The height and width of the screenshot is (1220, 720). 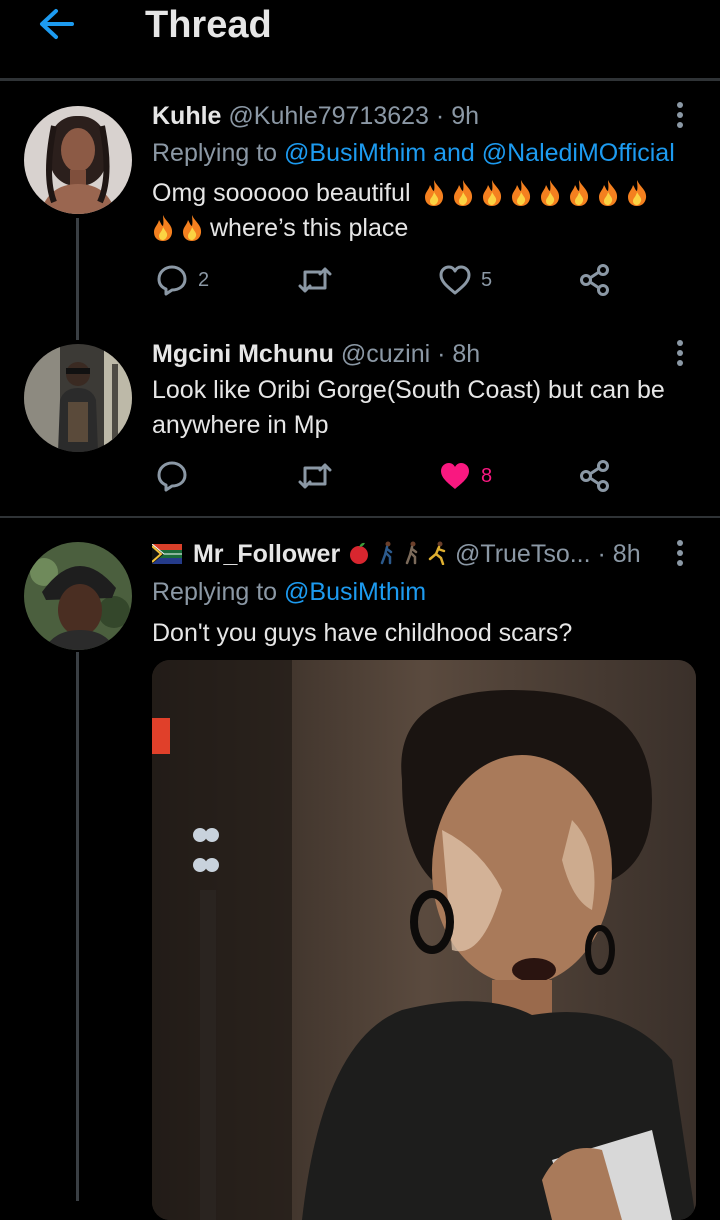 I want to click on author-name: Mgcini Mchunu, so click(x=243, y=354).